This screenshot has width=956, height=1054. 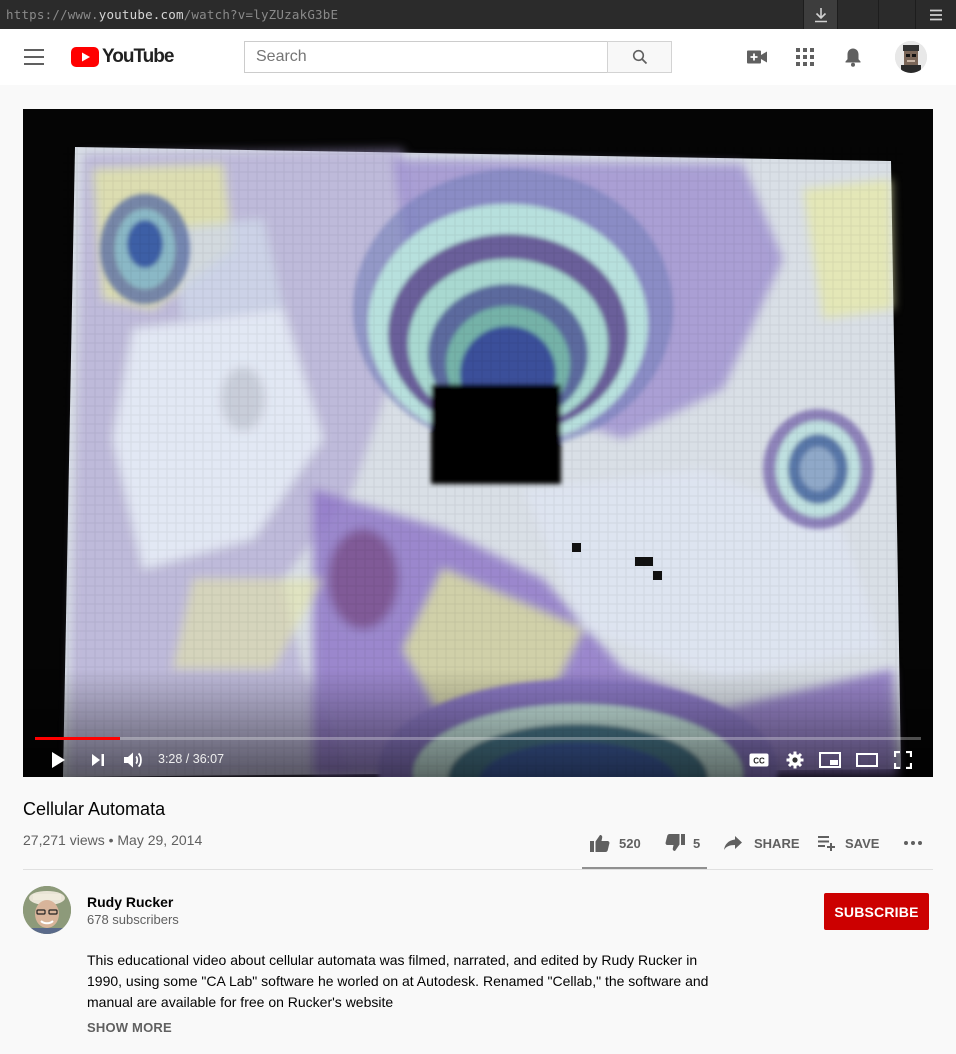 I want to click on url-prefix: https://www., so click(x=52, y=14).